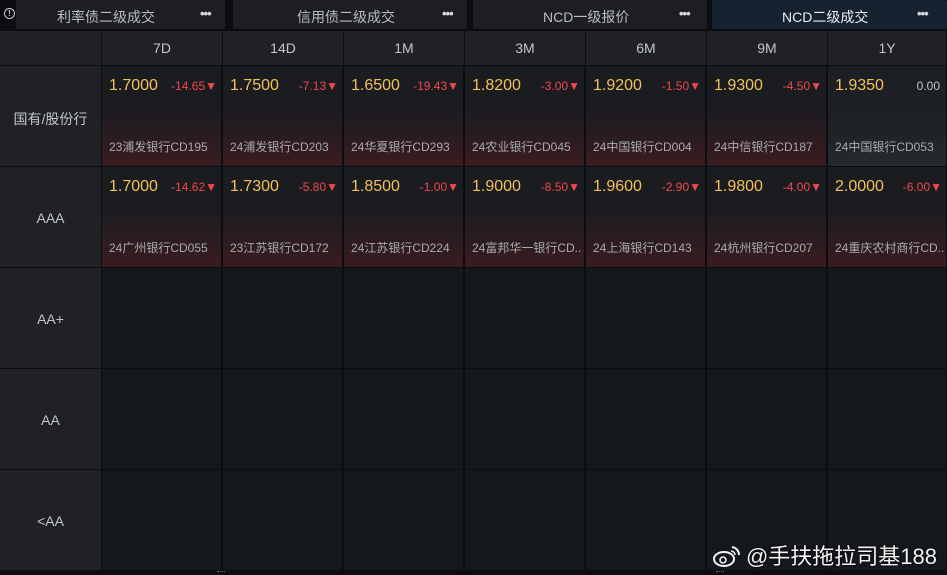 The height and width of the screenshot is (575, 947). I want to click on row-header: 国有/股份行, so click(50, 116).